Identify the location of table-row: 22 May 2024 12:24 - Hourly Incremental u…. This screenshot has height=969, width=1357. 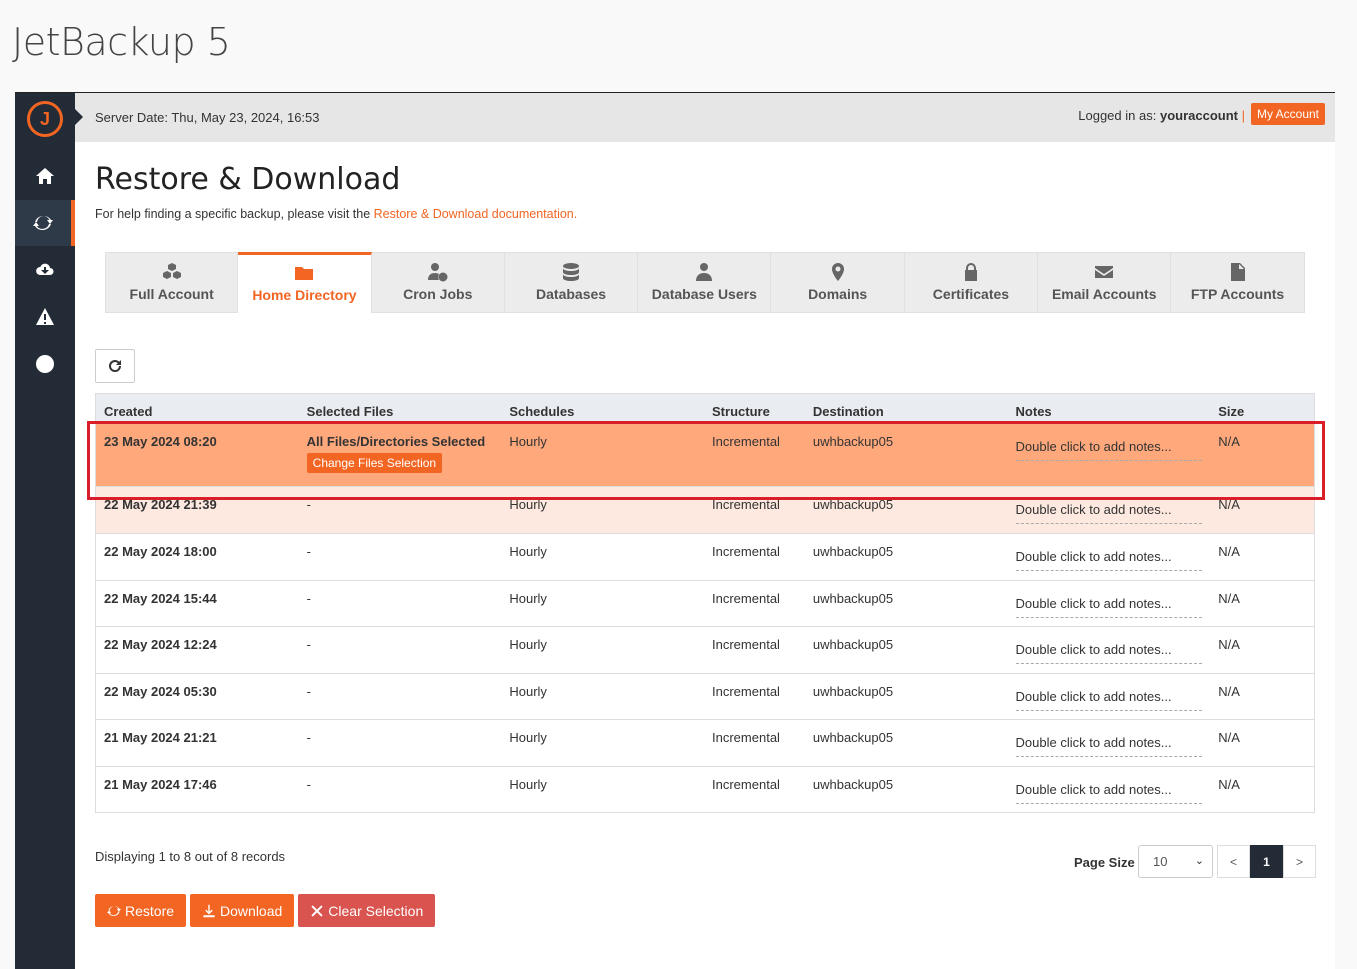
(705, 649).